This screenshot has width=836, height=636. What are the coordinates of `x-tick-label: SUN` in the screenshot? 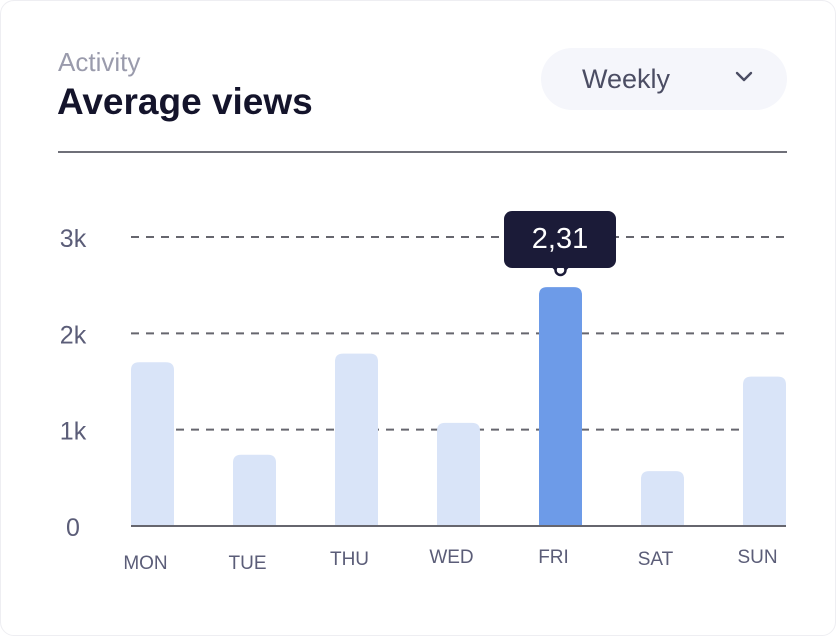 It's located at (757, 557).